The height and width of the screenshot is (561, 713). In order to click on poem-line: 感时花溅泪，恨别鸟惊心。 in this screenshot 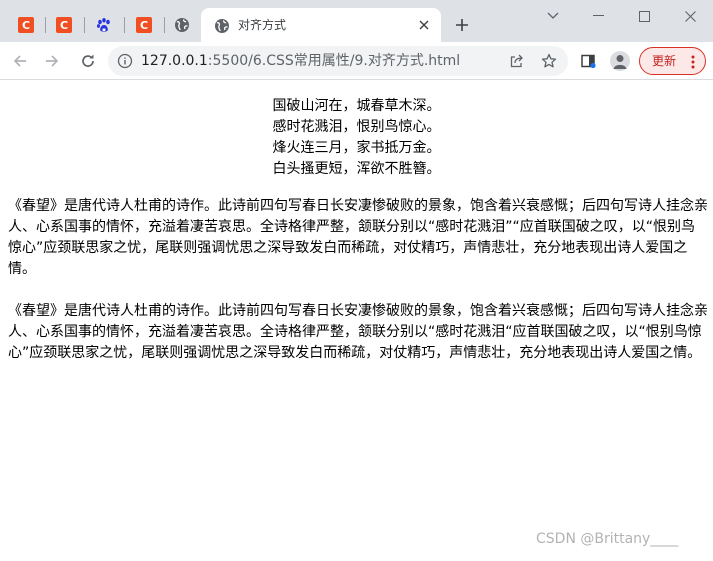, I will do `click(356, 127)`.